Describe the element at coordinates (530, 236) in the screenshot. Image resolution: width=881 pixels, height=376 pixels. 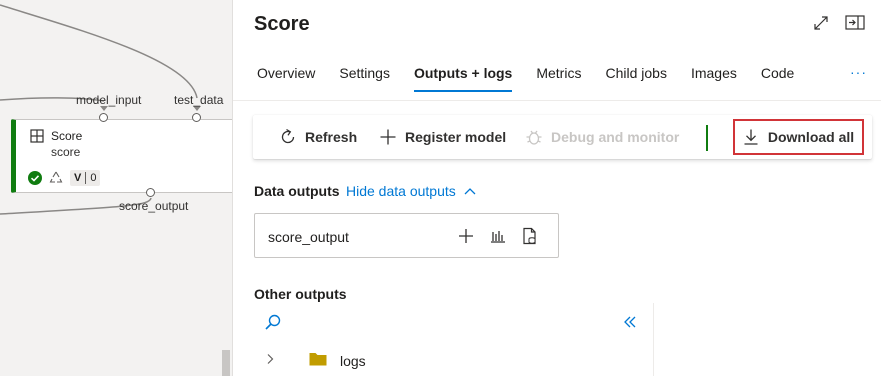
I see `view-data-icon` at that location.